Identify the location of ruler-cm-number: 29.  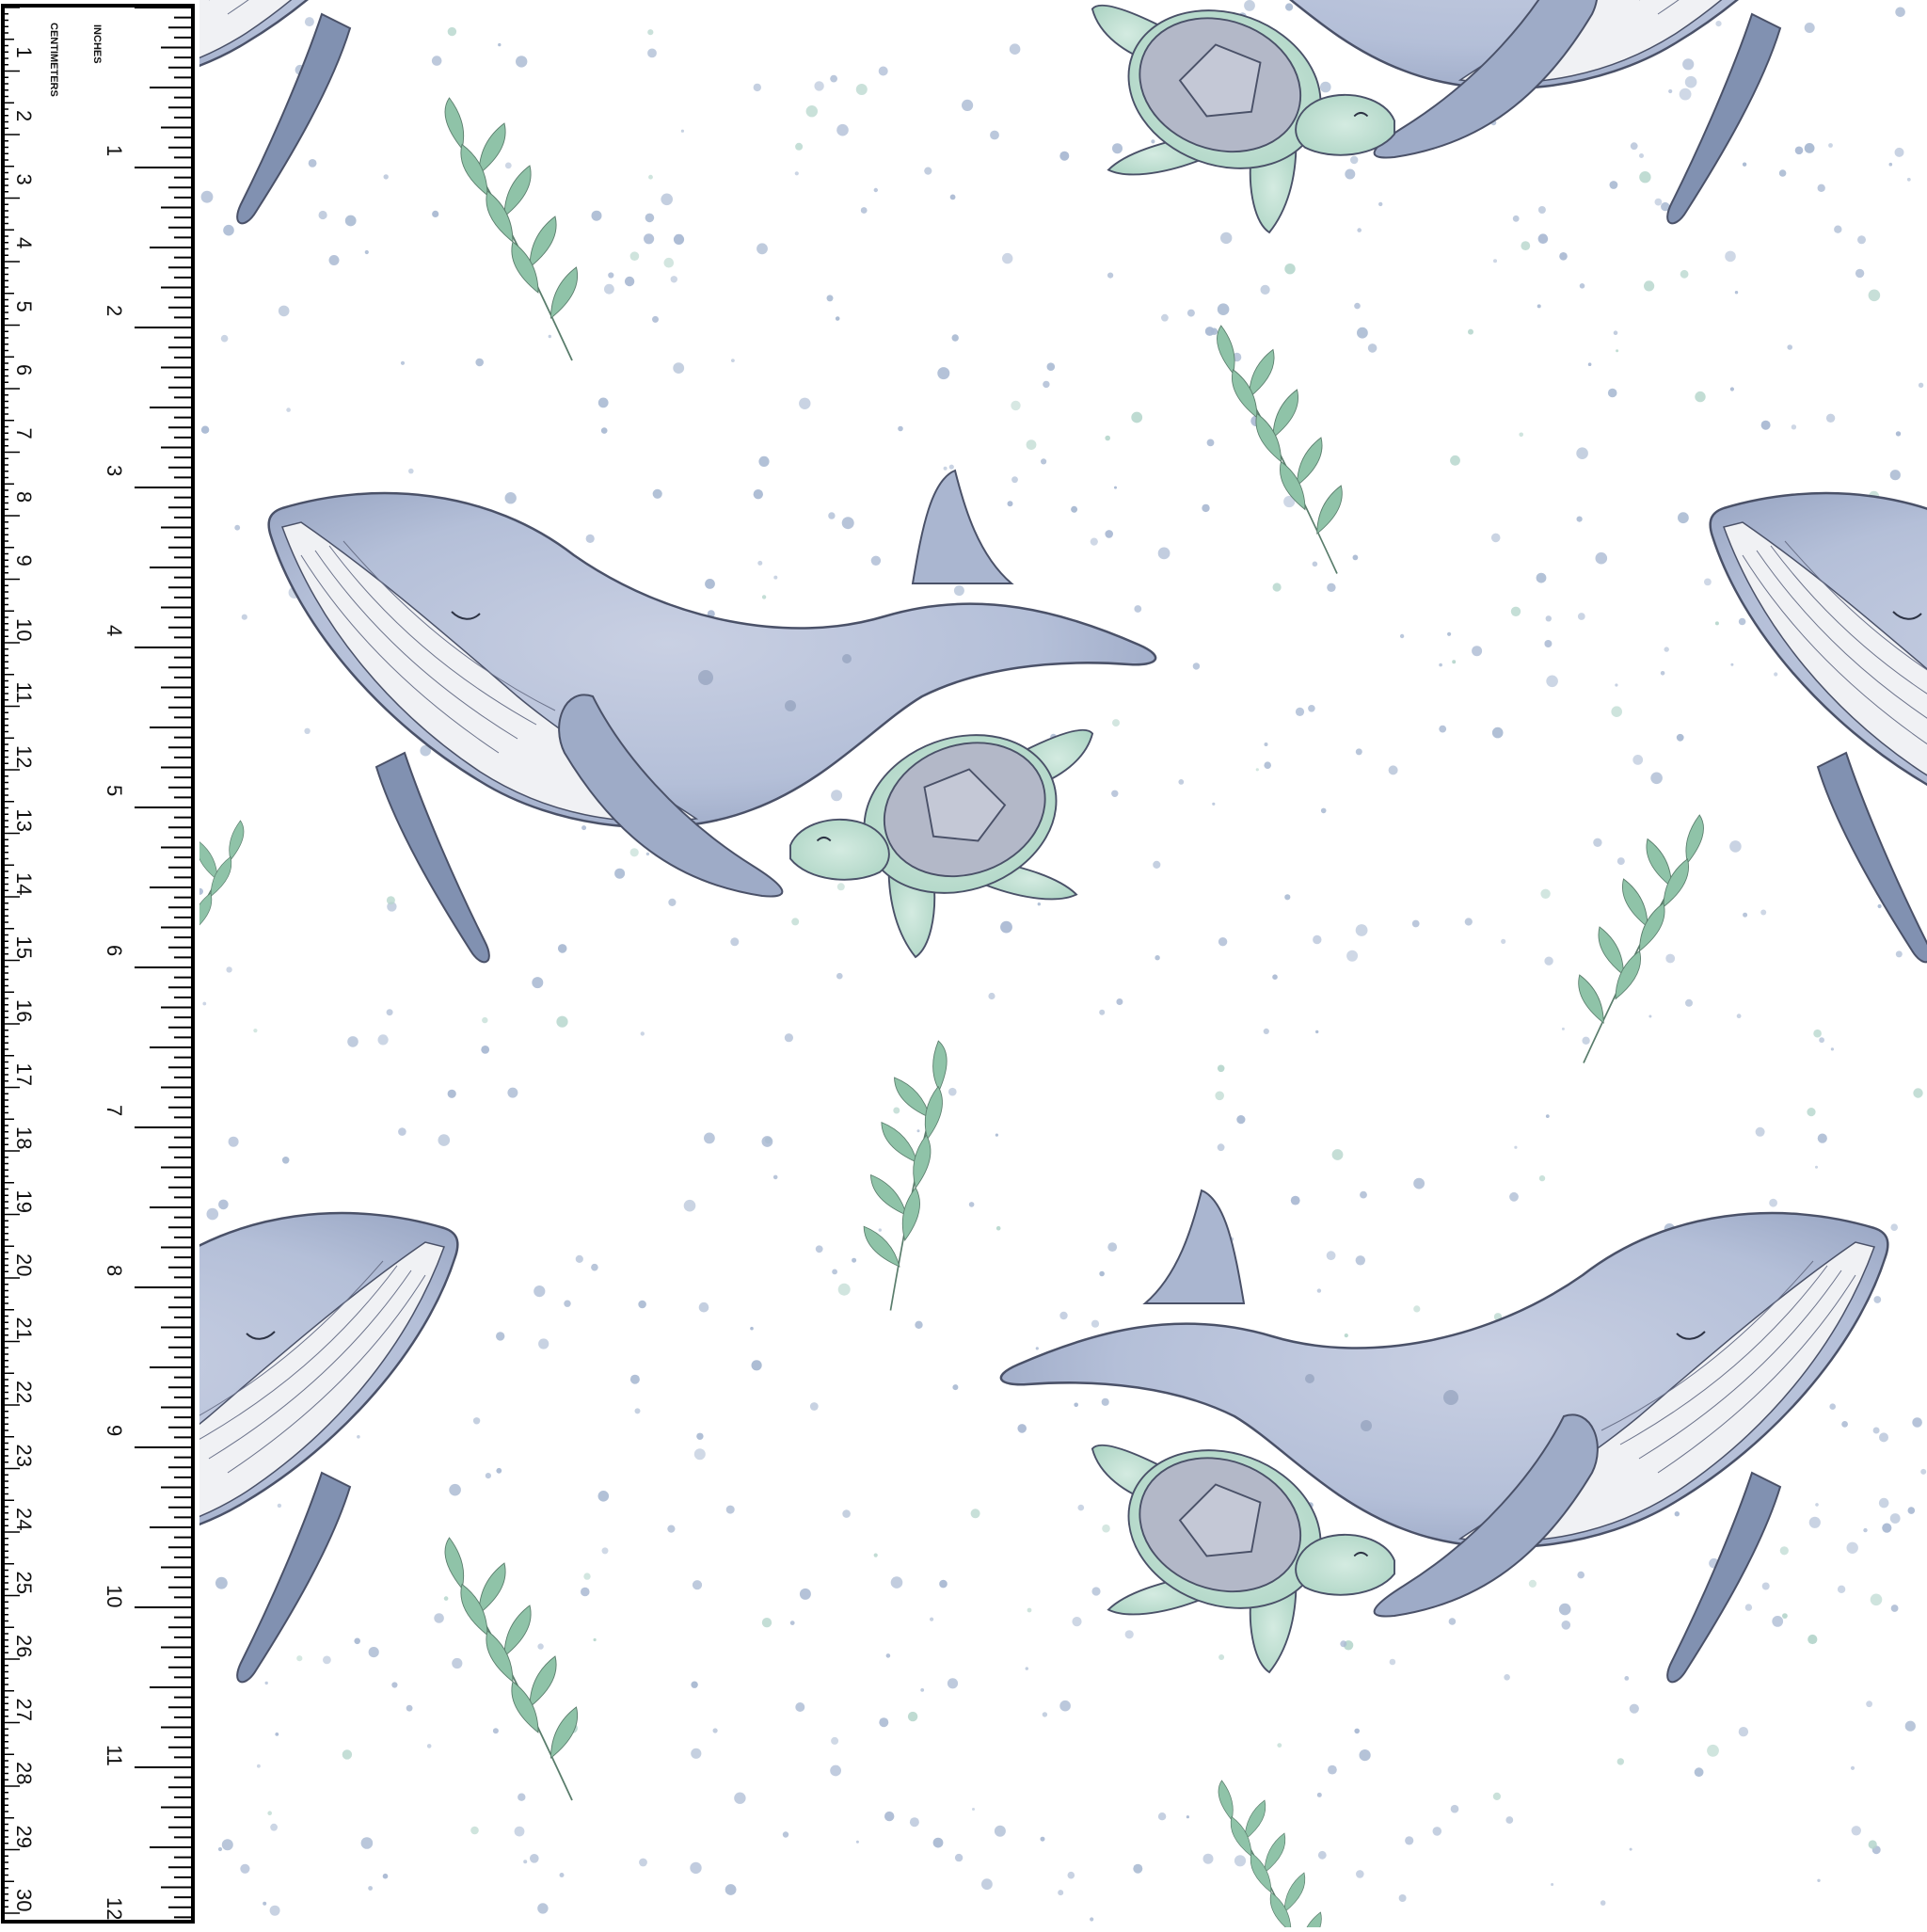
(24, 1837).